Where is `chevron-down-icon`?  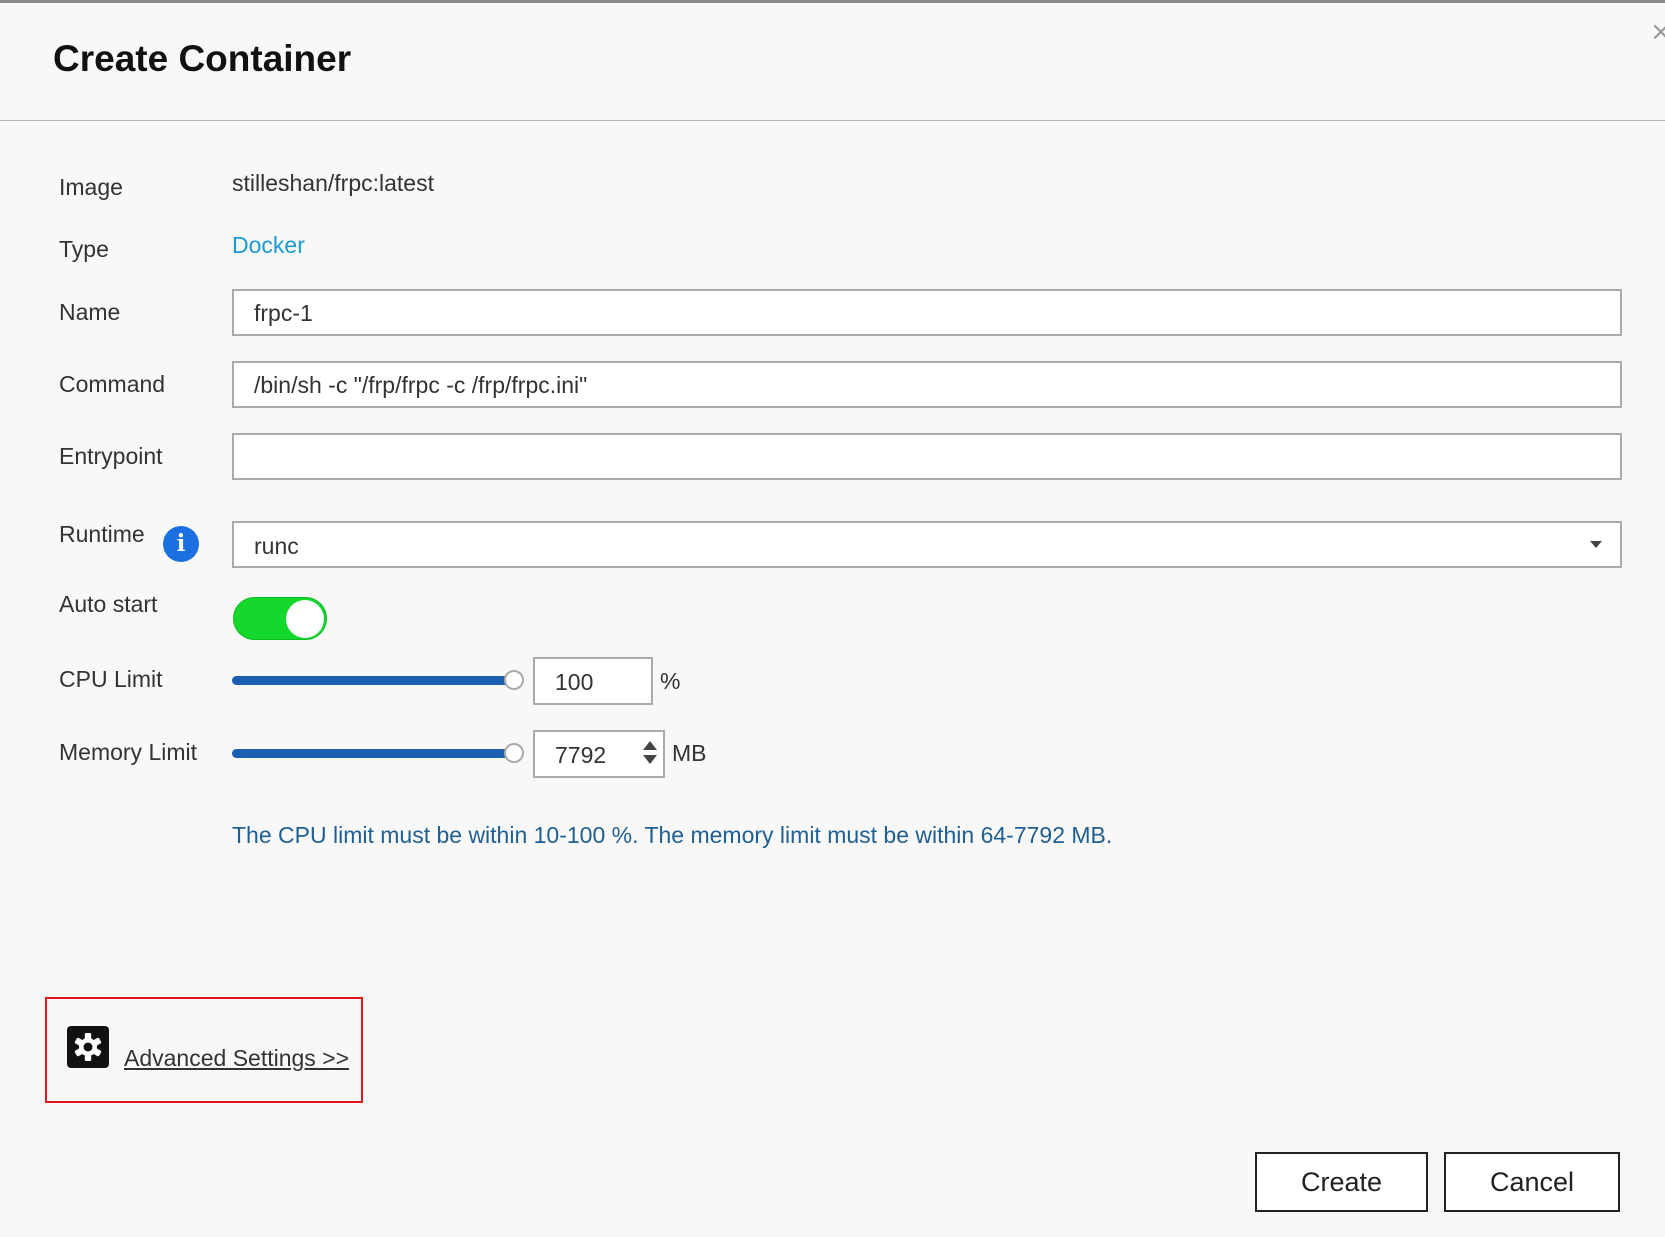 chevron-down-icon is located at coordinates (1596, 544).